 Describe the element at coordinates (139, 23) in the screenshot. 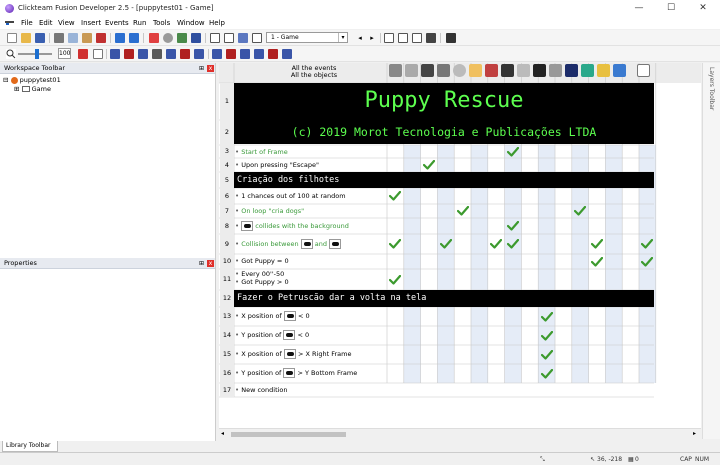

I see `menu-run: Run` at that location.